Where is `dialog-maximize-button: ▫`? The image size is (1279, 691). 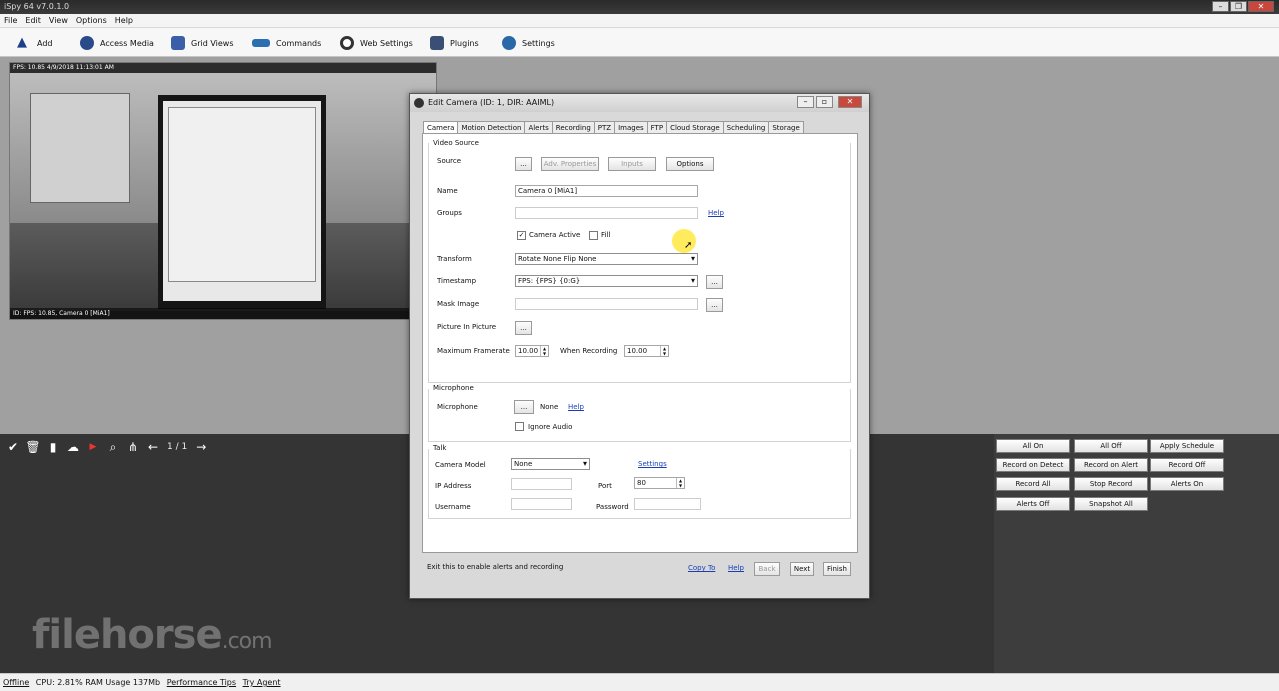 dialog-maximize-button: ▫ is located at coordinates (824, 102).